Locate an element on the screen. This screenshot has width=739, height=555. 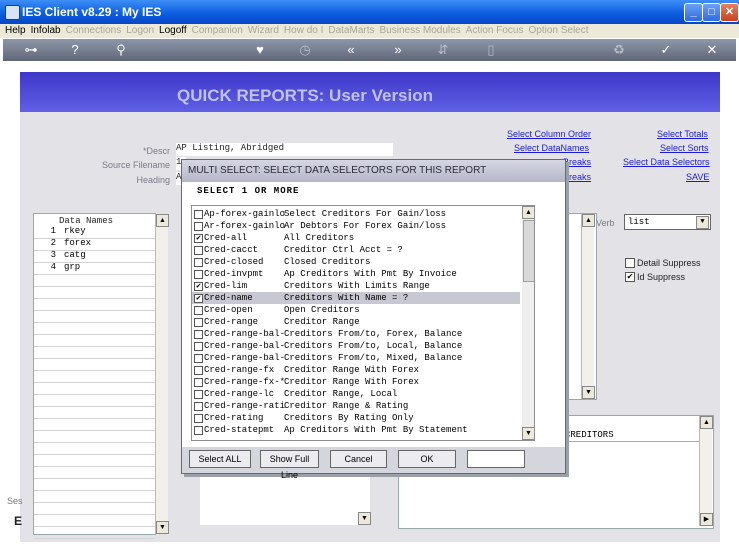
menu-item-connections: Connections is located at coordinates (93, 30).